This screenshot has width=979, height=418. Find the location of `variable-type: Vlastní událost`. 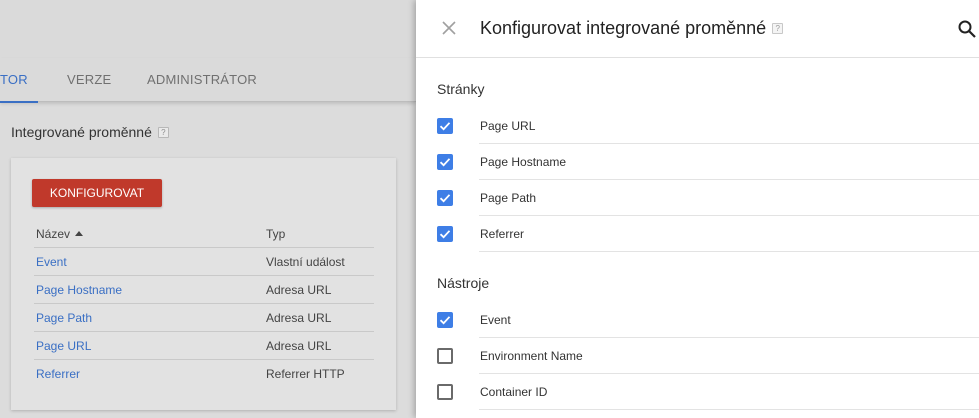

variable-type: Vlastní událost is located at coordinates (305, 261).